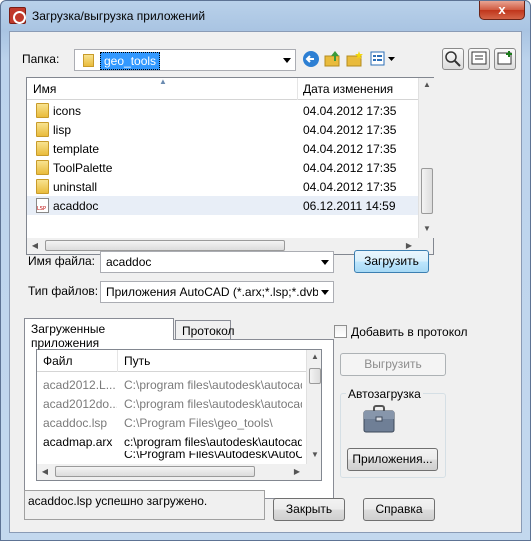 The image size is (531, 541). What do you see at coordinates (222, 186) in the screenshot?
I see `file-row: uninstall 04.04.2012 17:35` at bounding box center [222, 186].